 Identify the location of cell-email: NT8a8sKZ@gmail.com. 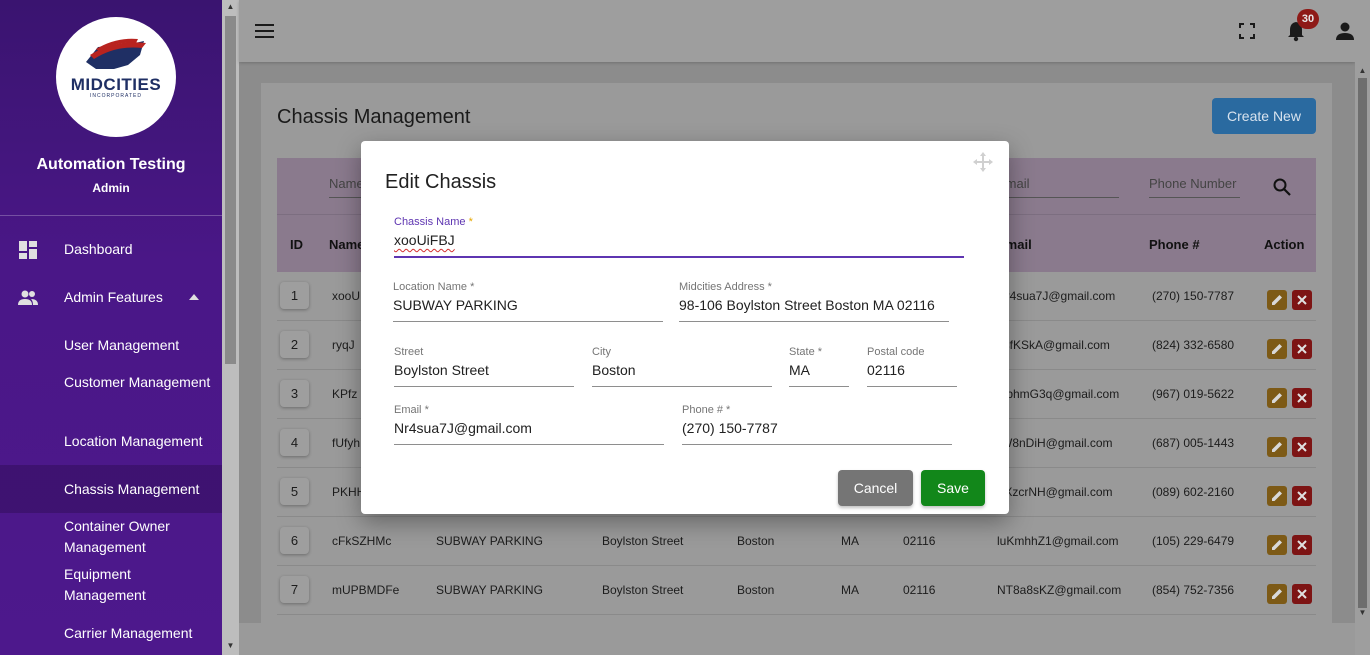
(1059, 590).